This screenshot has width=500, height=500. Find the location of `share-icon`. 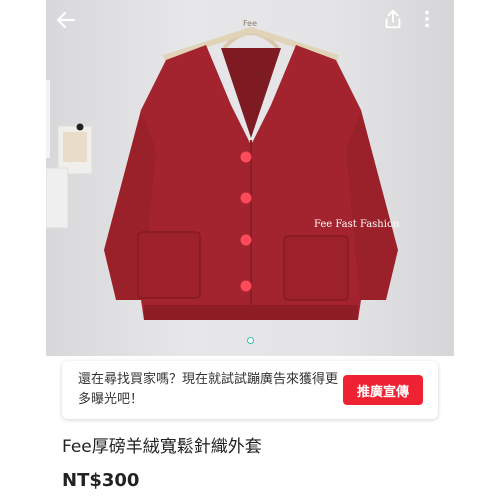

share-icon is located at coordinates (393, 19).